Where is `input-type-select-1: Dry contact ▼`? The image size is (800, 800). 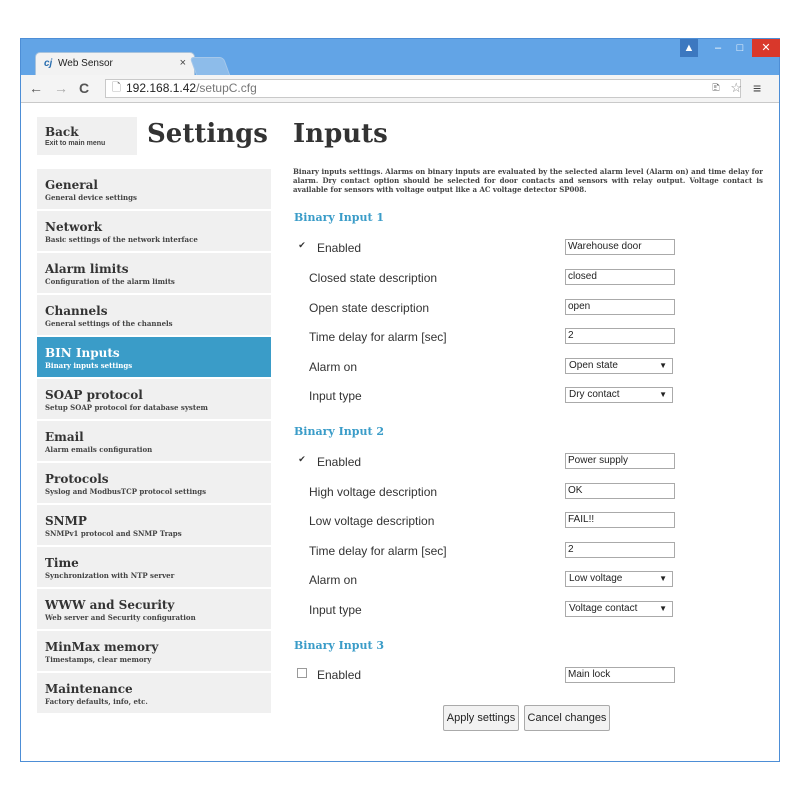 input-type-select-1: Dry contact ▼ is located at coordinates (619, 395).